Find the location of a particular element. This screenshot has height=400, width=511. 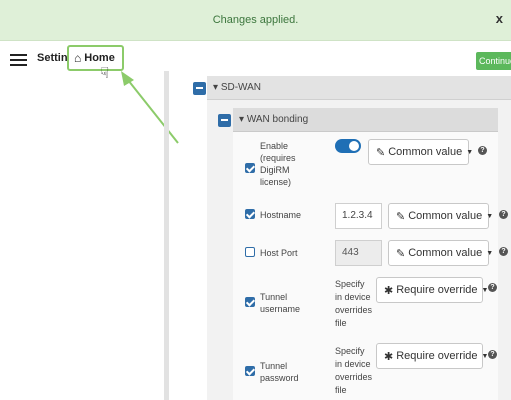

host-port-checkbox is located at coordinates (250, 252).